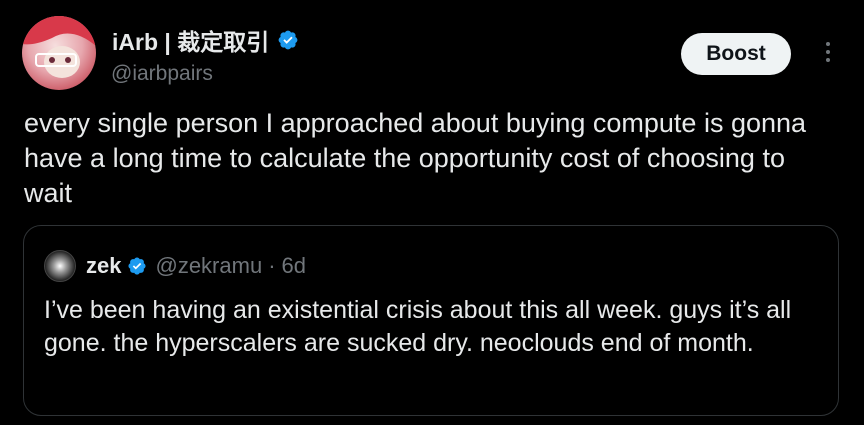 This screenshot has height=425, width=864. I want to click on author-avatar, so click(59, 53).